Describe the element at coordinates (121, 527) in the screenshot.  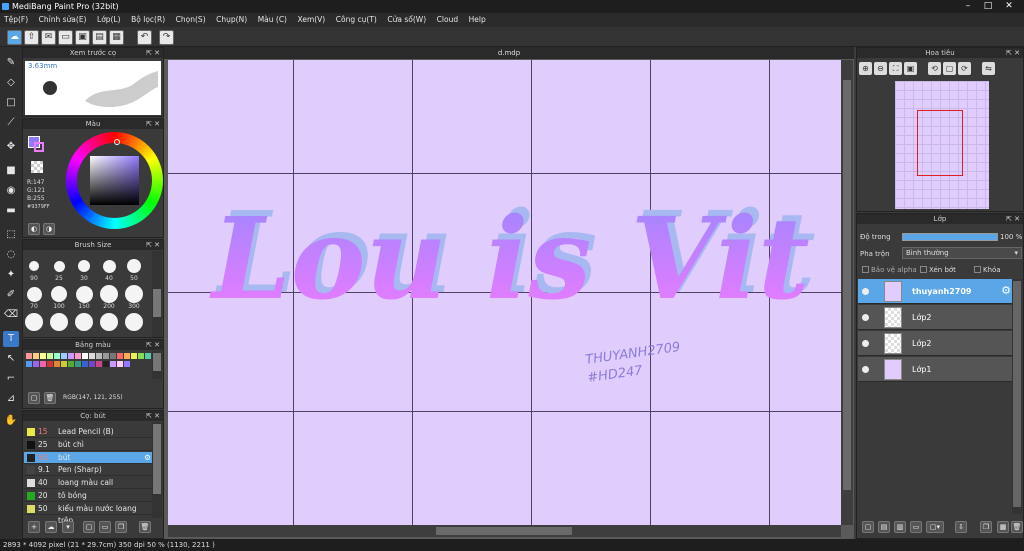
I see `brush-copy-icon: ❐` at that location.